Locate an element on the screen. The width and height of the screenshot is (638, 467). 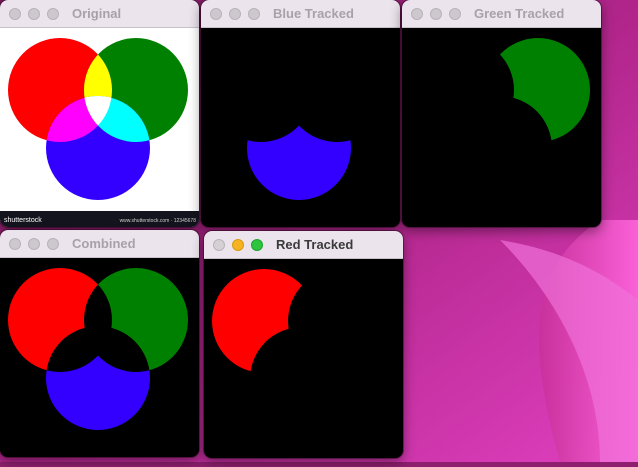
combined-blue-region is located at coordinates (98, 378).